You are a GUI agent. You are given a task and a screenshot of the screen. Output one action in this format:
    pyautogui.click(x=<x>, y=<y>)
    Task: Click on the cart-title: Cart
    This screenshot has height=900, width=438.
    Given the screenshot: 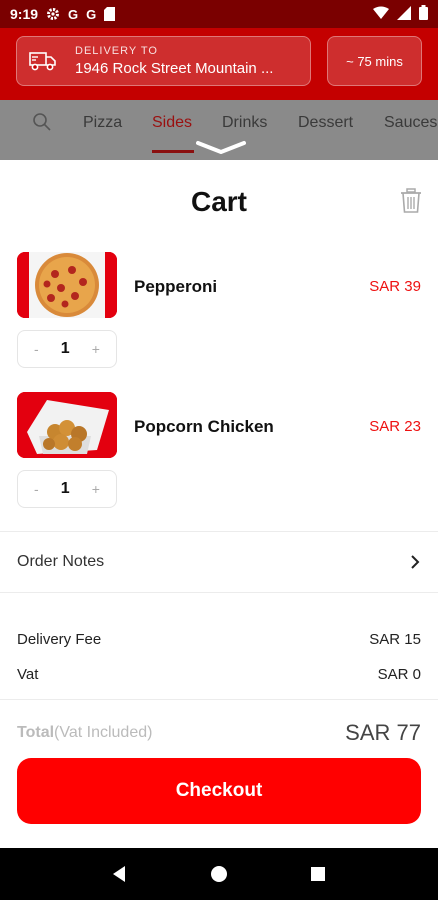 What is the action you would take?
    pyautogui.click(x=218, y=201)
    